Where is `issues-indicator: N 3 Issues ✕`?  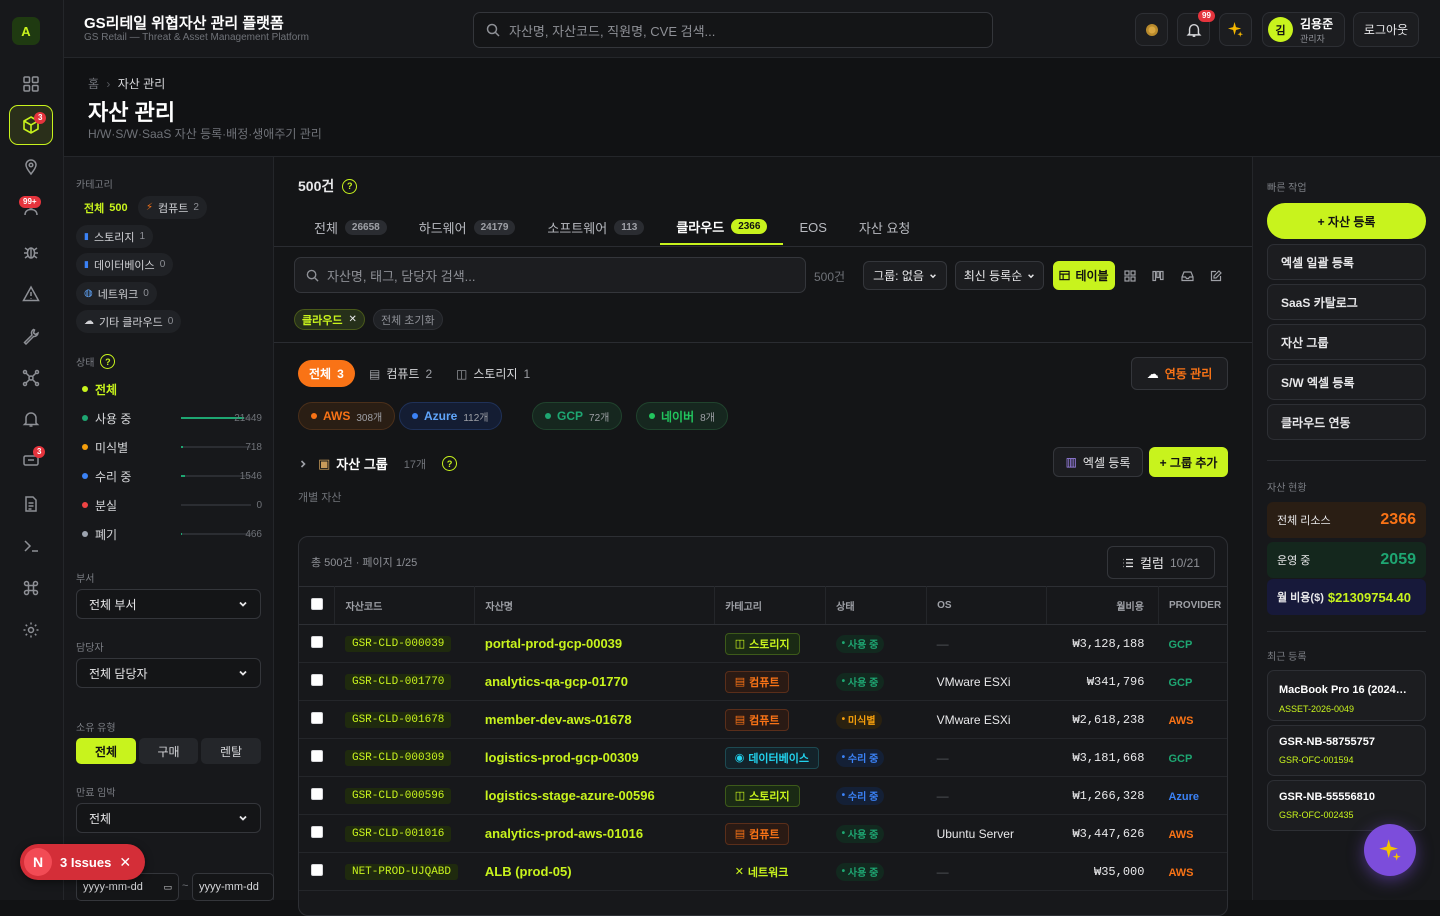 issues-indicator: N 3 Issues ✕ is located at coordinates (82, 862).